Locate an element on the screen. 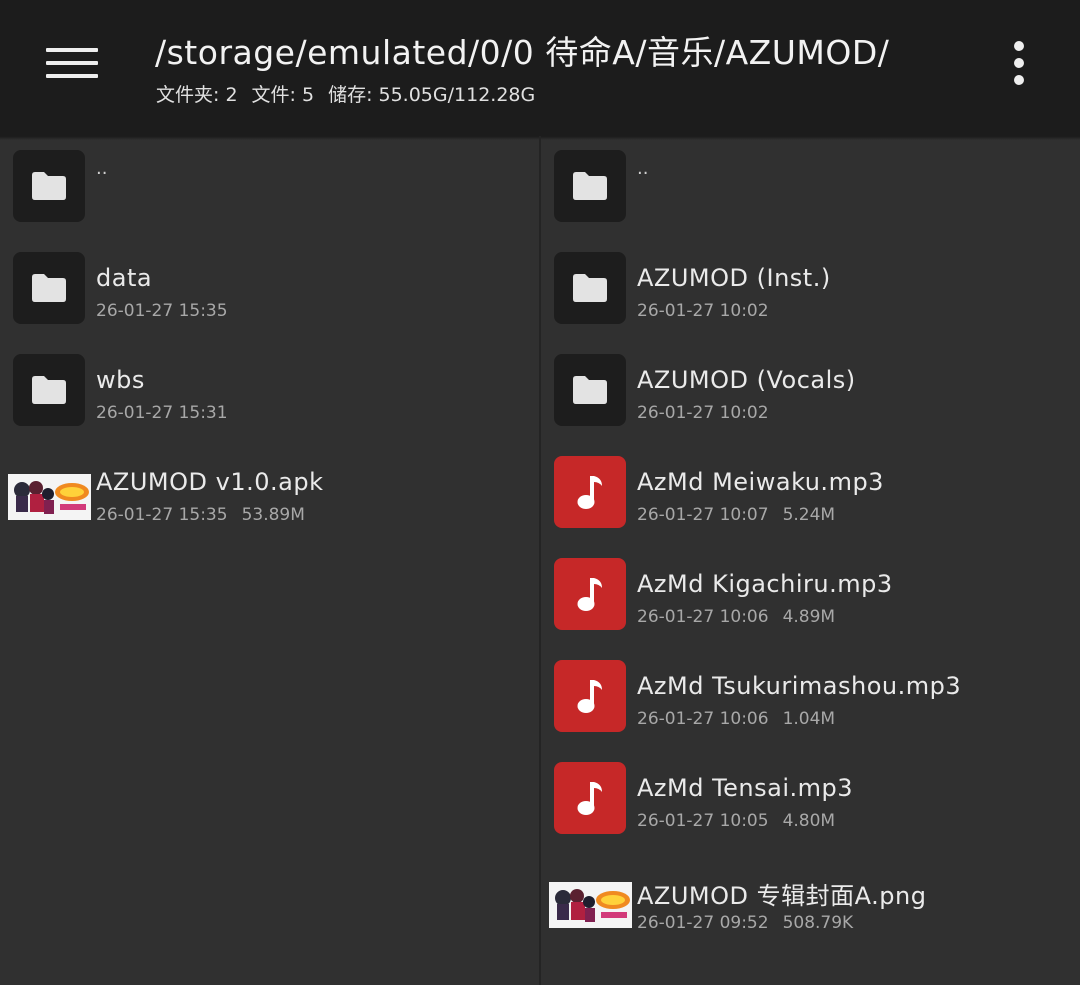  right-file-row: AzMd Kigachiru.mp3 26-01-27 10:06 4.89M is located at coordinates (810, 592).